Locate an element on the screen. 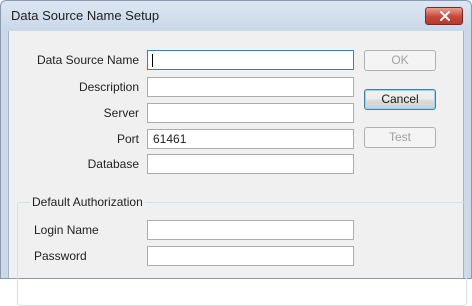 The width and height of the screenshot is (472, 306). login-name-input is located at coordinates (250, 230).